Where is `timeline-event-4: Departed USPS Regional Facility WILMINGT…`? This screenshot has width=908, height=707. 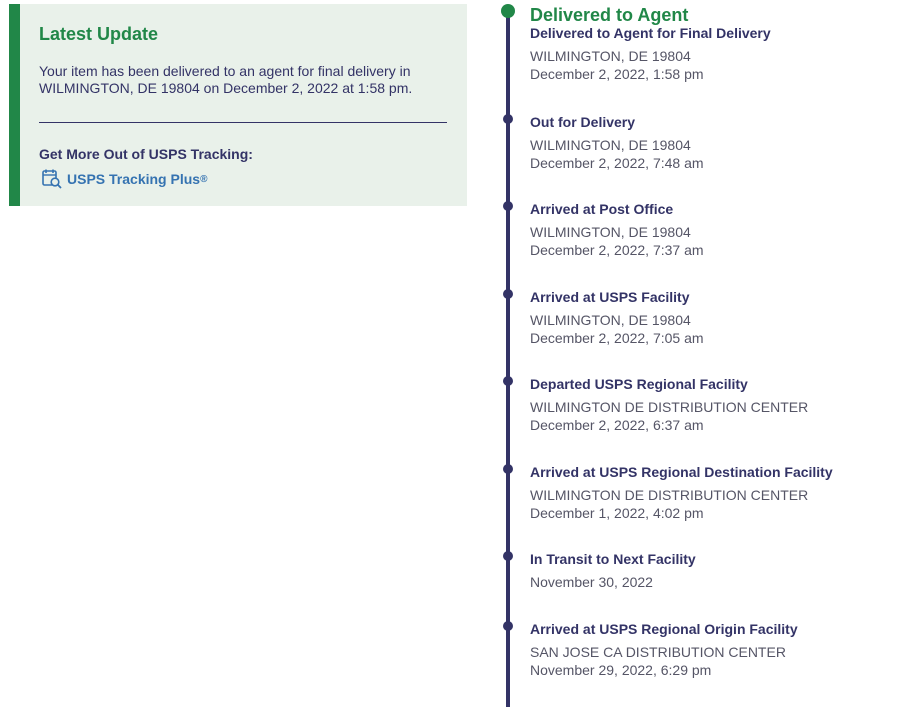 timeline-event-4: Departed USPS Regional Facility WILMINGT… is located at coordinates (715, 405).